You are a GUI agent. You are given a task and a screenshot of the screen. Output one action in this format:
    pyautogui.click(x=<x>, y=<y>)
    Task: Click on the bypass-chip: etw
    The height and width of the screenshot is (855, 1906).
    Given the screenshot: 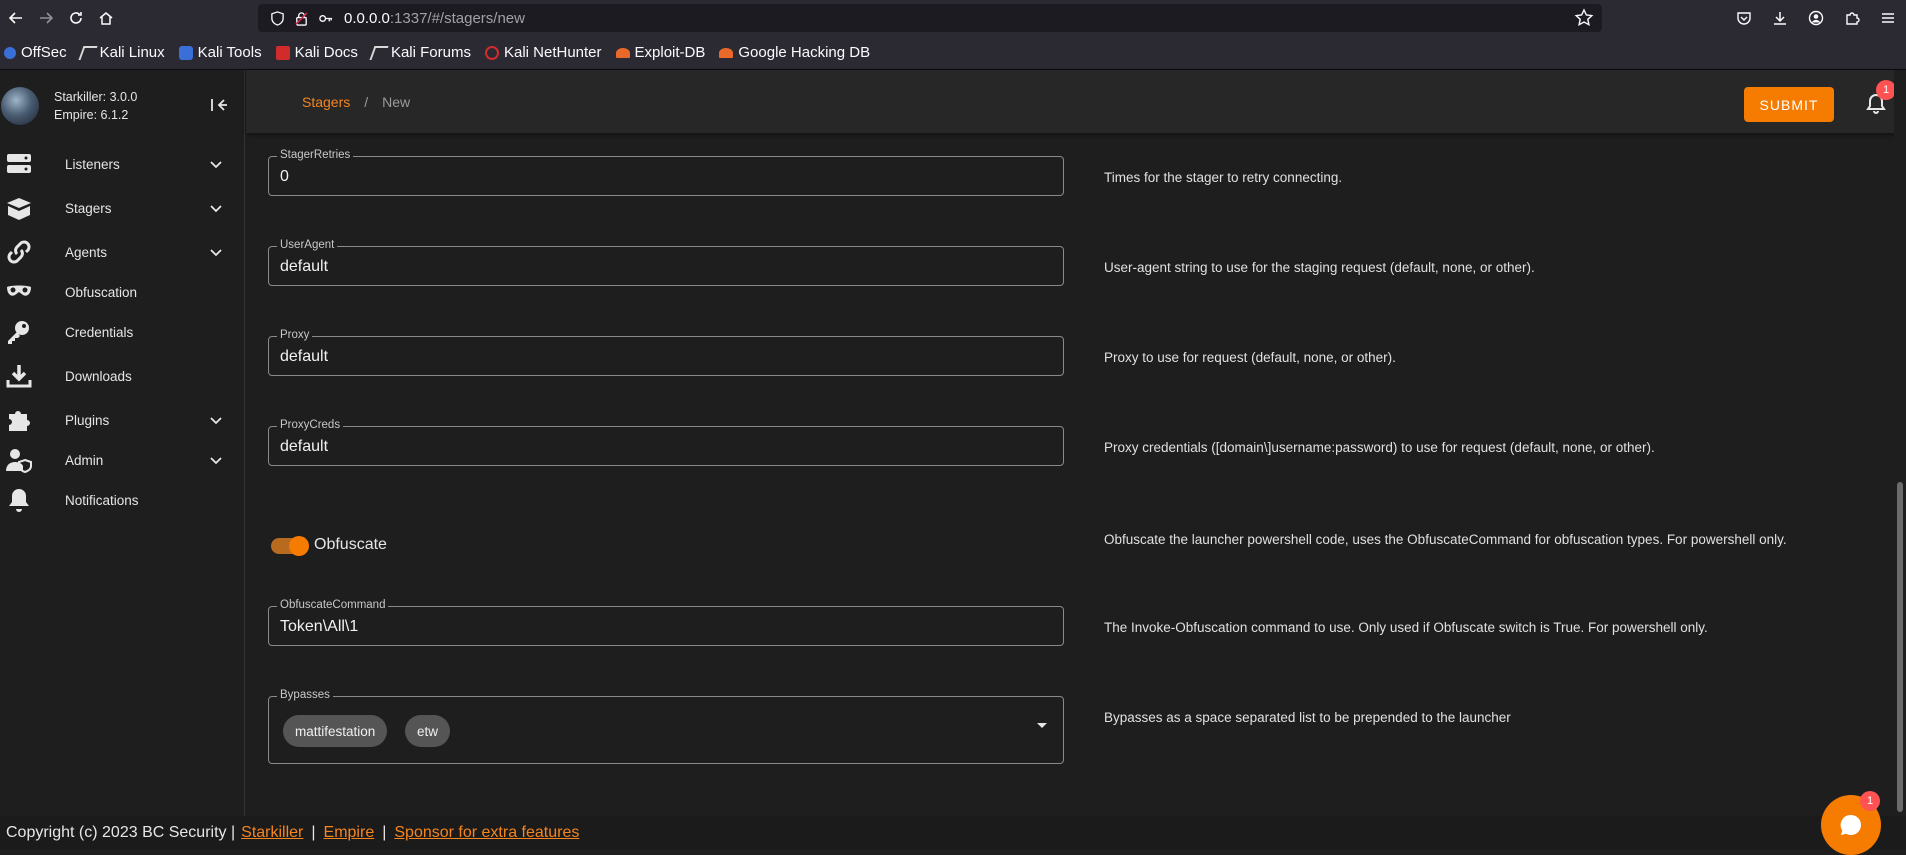 What is the action you would take?
    pyautogui.click(x=428, y=731)
    